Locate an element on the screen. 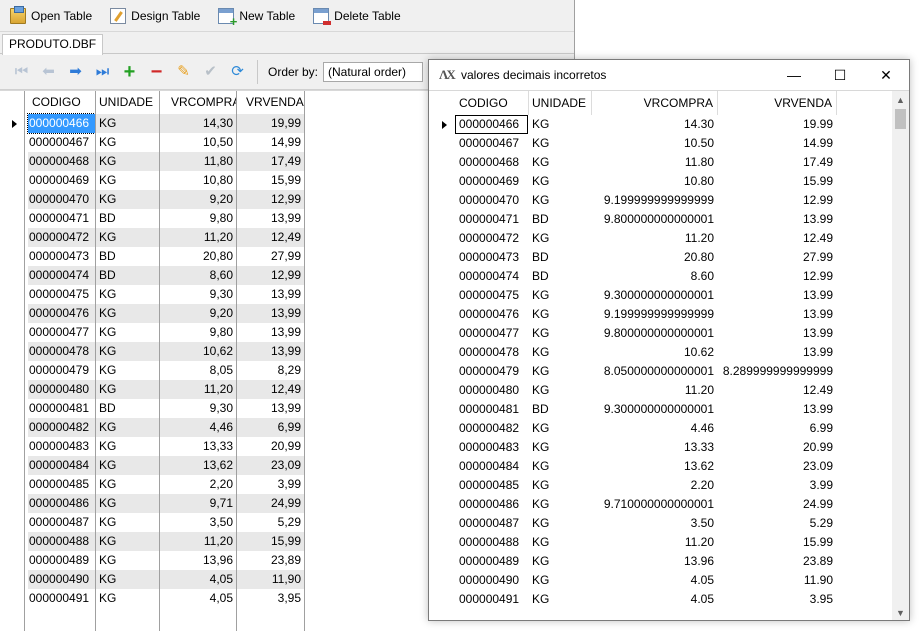 This screenshot has width=924, height=632. new-table-button: New Table is located at coordinates (256, 17).